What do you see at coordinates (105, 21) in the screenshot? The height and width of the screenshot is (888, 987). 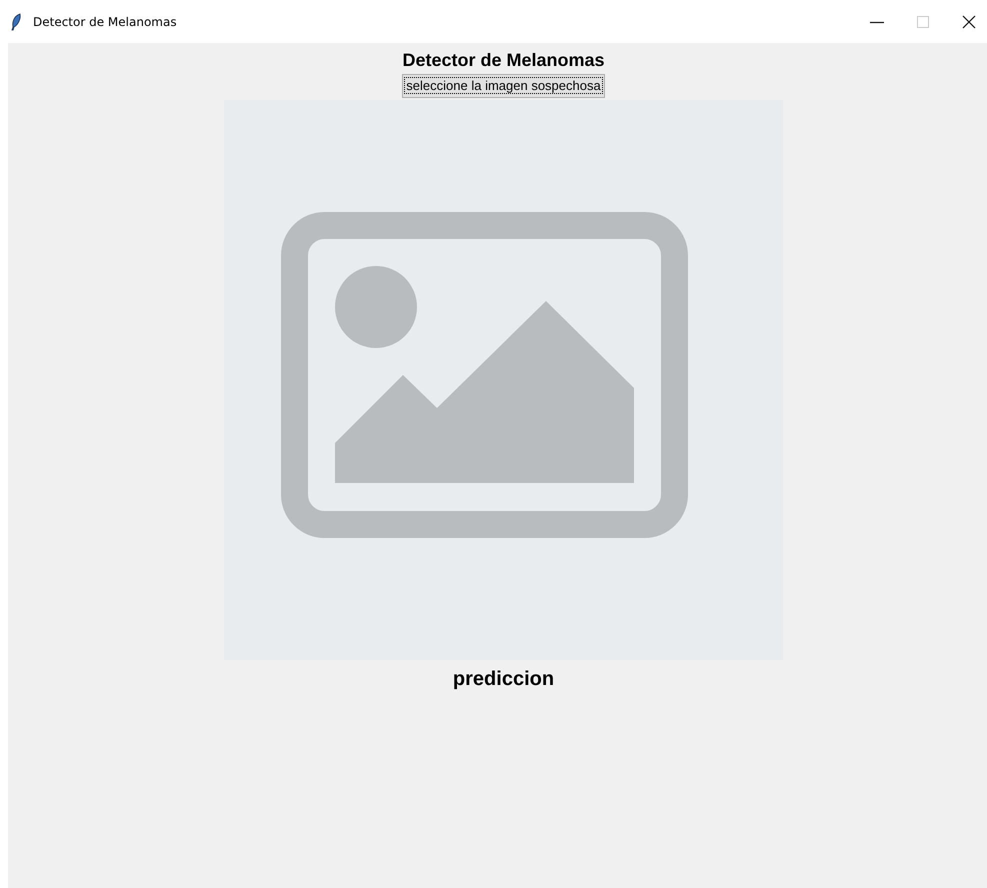 I see `window-title: Detector de Melanomas` at bounding box center [105, 21].